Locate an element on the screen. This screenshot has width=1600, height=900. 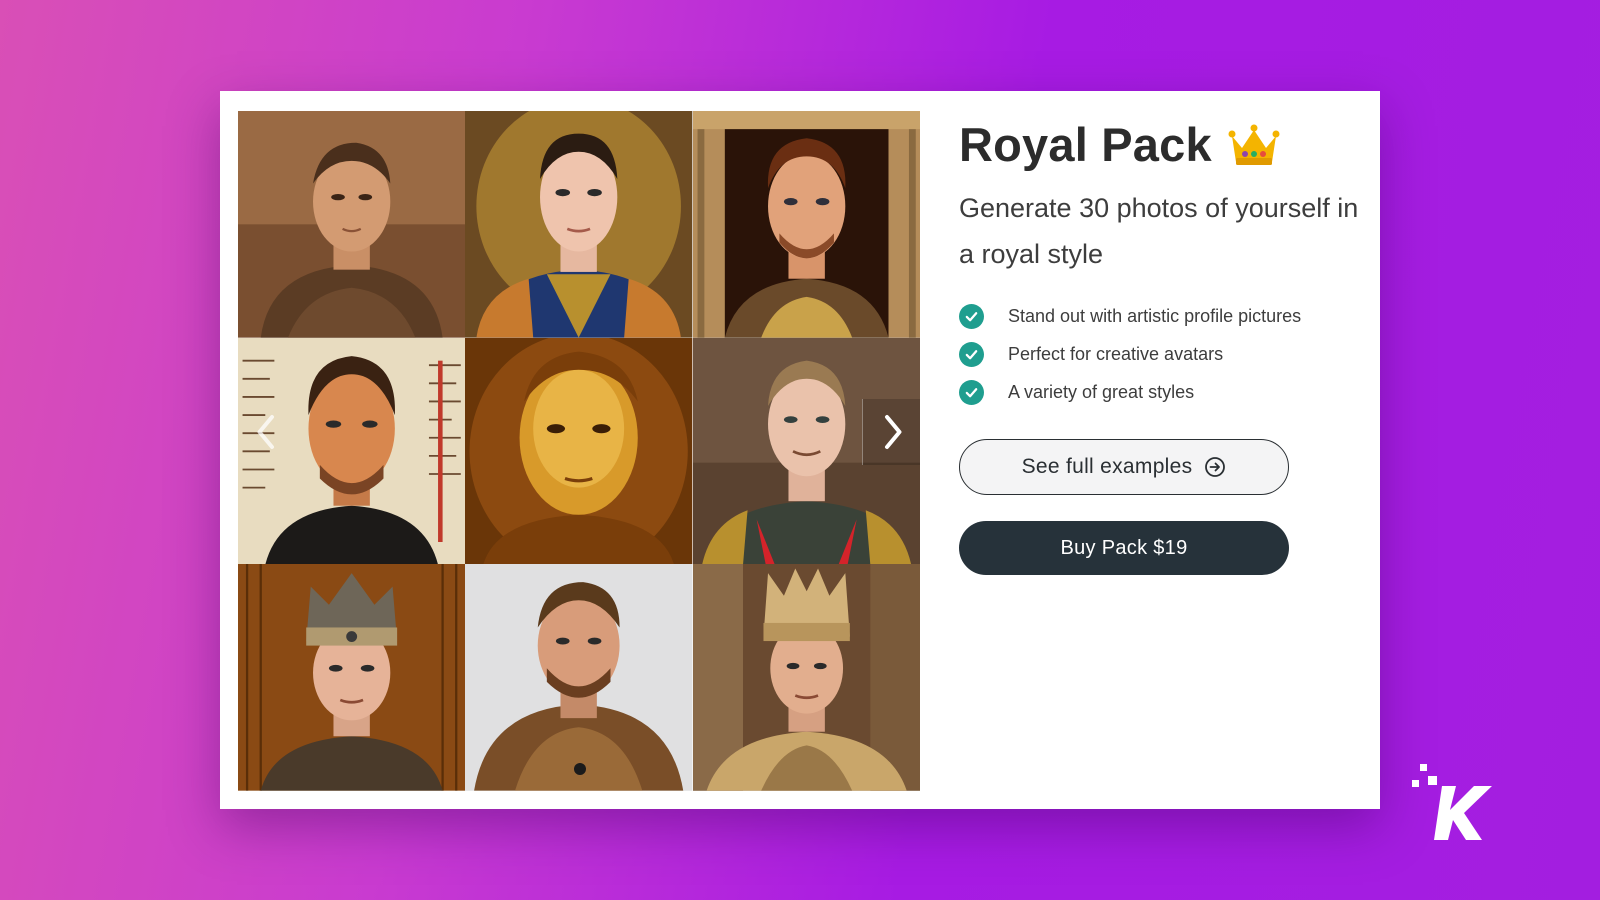
title-row: Royal Pack is located at coordinates (1164, 145).